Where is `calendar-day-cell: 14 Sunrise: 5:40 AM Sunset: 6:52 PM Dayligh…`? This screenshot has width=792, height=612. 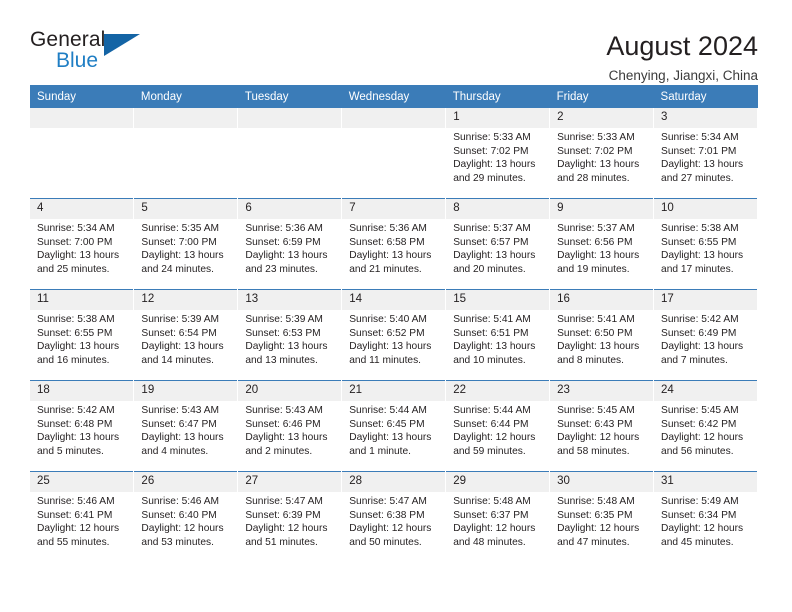 calendar-day-cell: 14 Sunrise: 5:40 AM Sunset: 6:52 PM Dayligh… is located at coordinates (394, 335).